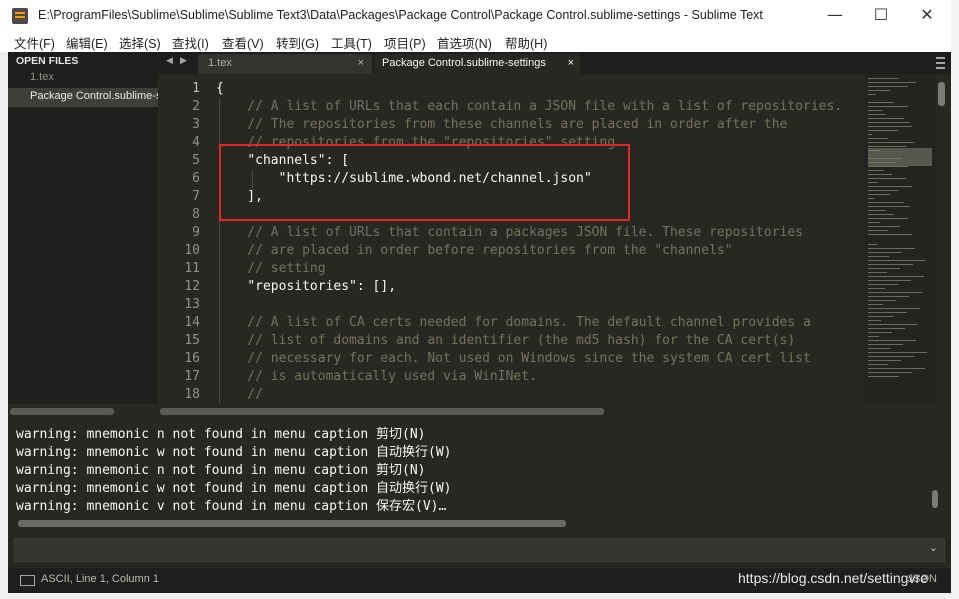 This screenshot has width=959, height=599. Describe the element at coordinates (405, 42) in the screenshot. I see `menu-project: 项目(P)` at that location.